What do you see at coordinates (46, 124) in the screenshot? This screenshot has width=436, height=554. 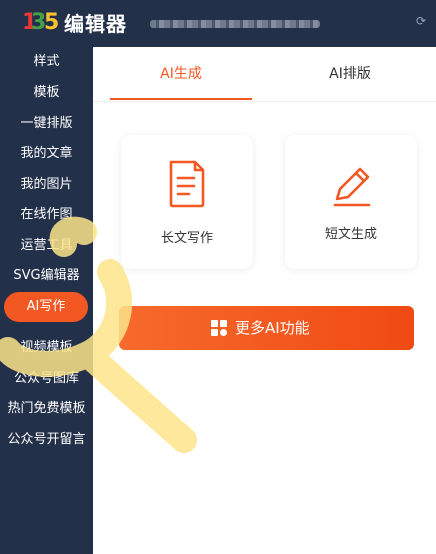 I see `sidebar-item-one-click-layout: 一键排版` at bounding box center [46, 124].